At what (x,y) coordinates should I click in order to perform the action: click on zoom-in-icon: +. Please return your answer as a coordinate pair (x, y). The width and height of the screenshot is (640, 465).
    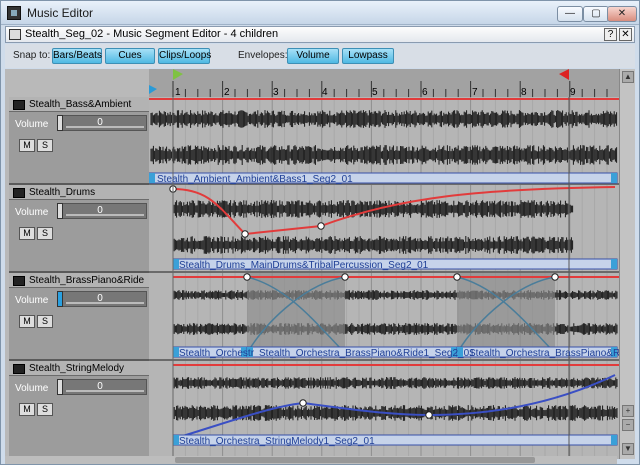
    Looking at the image, I should click on (628, 411).